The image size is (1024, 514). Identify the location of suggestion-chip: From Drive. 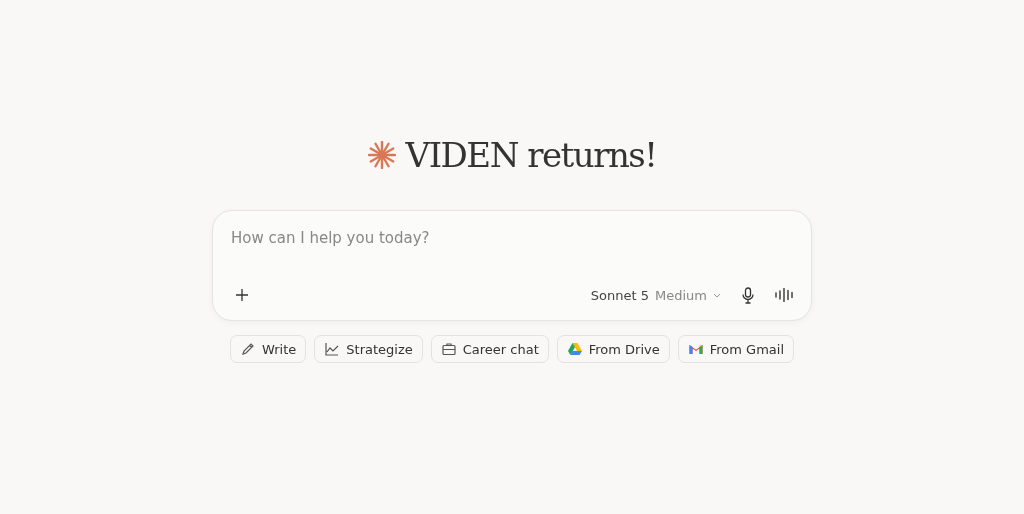
(613, 349).